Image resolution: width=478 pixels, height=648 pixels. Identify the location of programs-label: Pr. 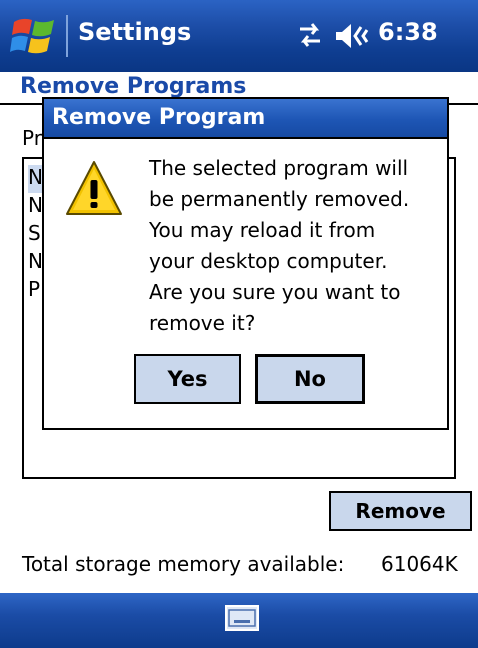
(32, 138).